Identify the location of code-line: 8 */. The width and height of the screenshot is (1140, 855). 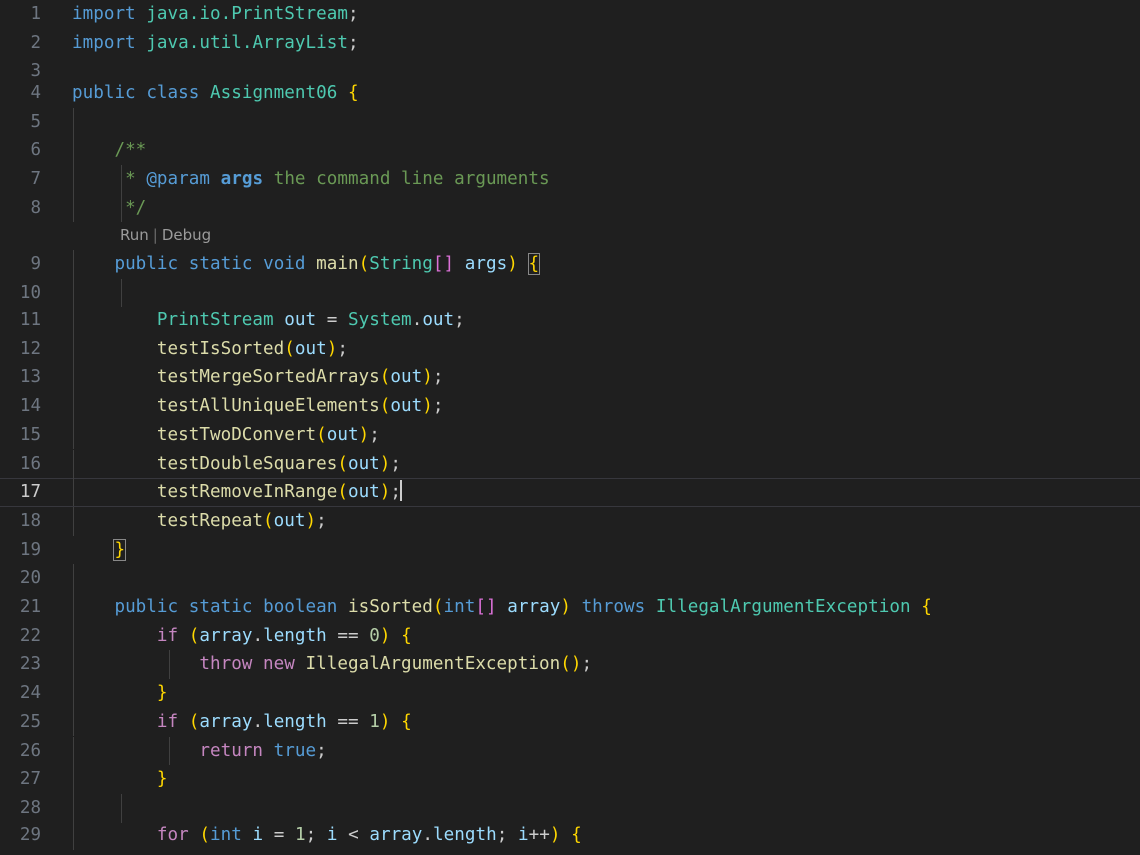
(570, 208).